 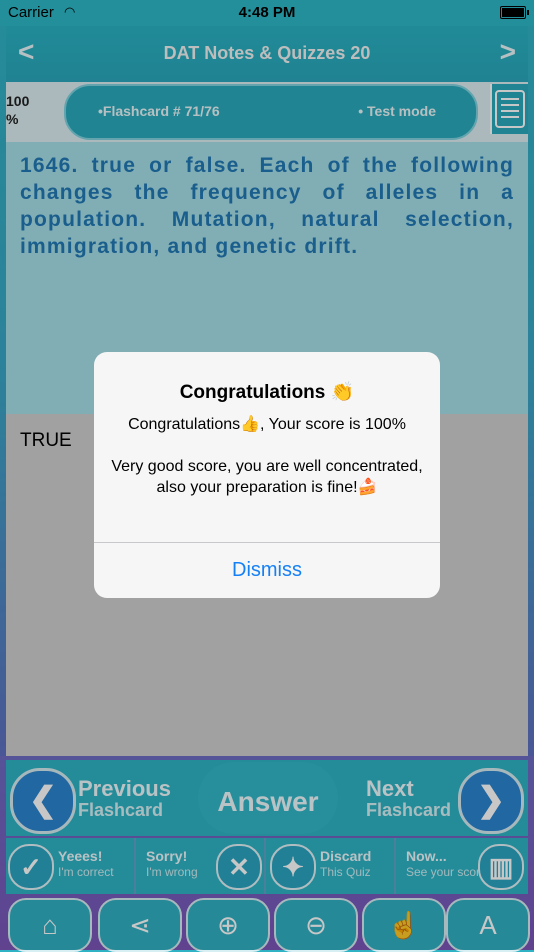 I want to click on dismiss-button: Dismiss, so click(x=267, y=570).